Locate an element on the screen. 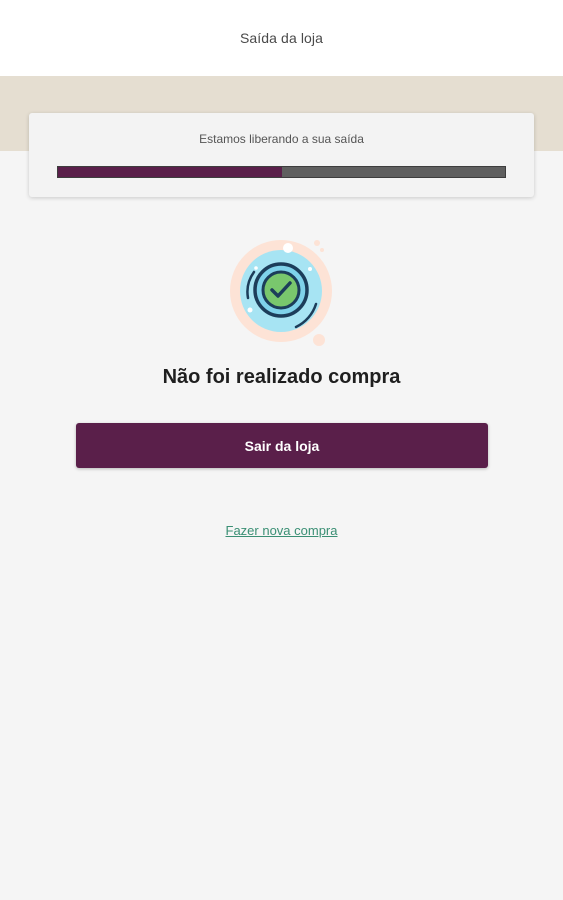 The image size is (563, 900). progress-bar-fill is located at coordinates (170, 172).